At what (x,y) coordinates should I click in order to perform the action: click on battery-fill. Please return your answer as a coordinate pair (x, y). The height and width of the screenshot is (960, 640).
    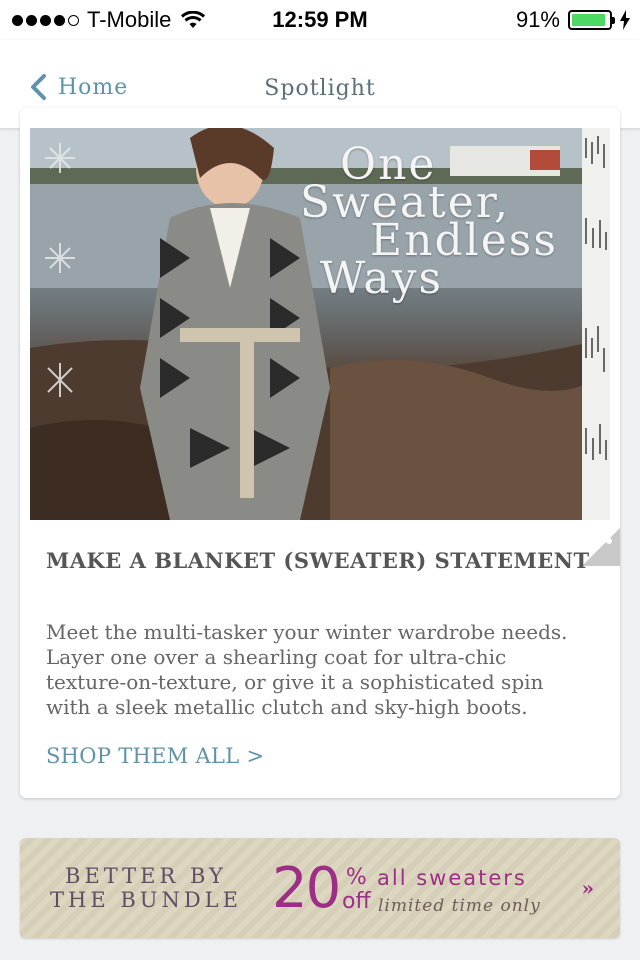
    Looking at the image, I should click on (588, 20).